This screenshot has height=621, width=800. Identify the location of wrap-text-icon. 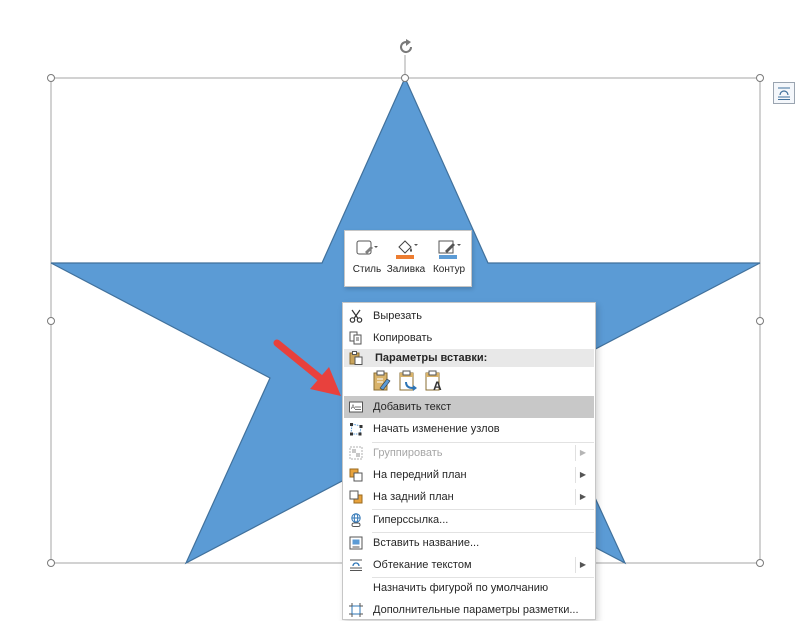
(356, 565).